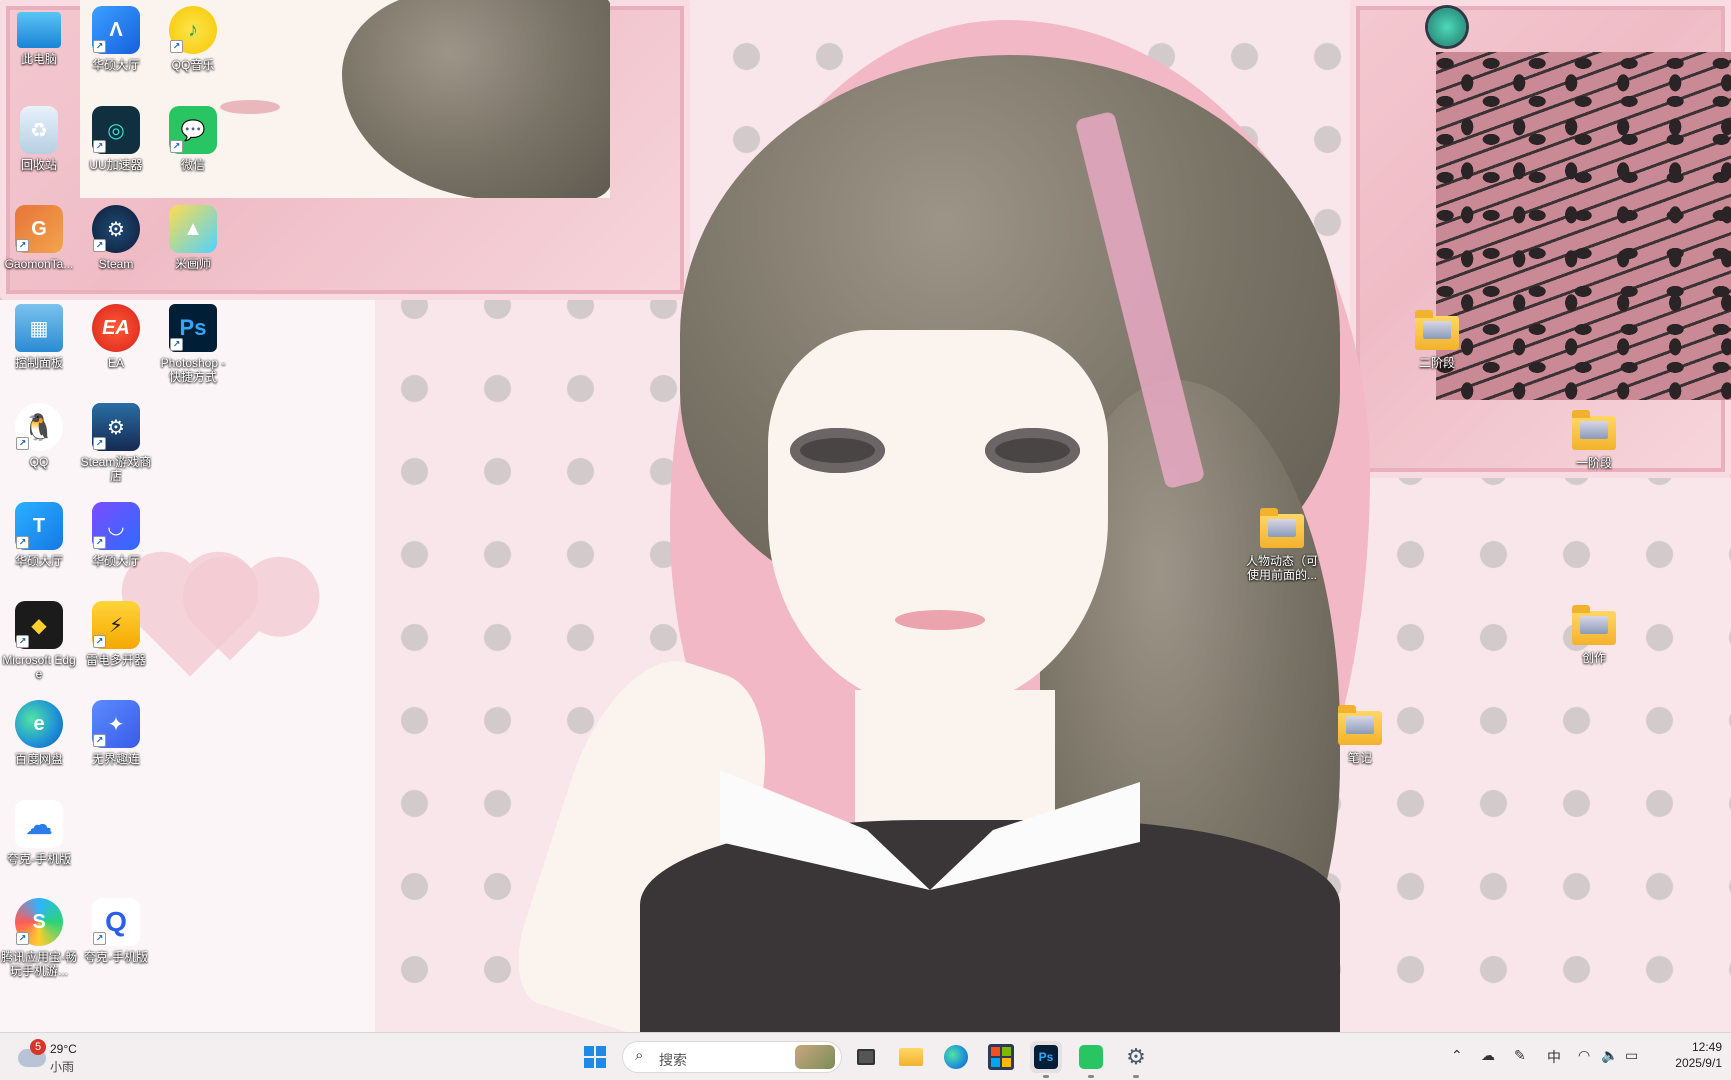 The width and height of the screenshot is (1731, 1080). I want to click on desktop-icon-multi-opener: ⚡ ↗ 雷电多开器, so click(116, 634).